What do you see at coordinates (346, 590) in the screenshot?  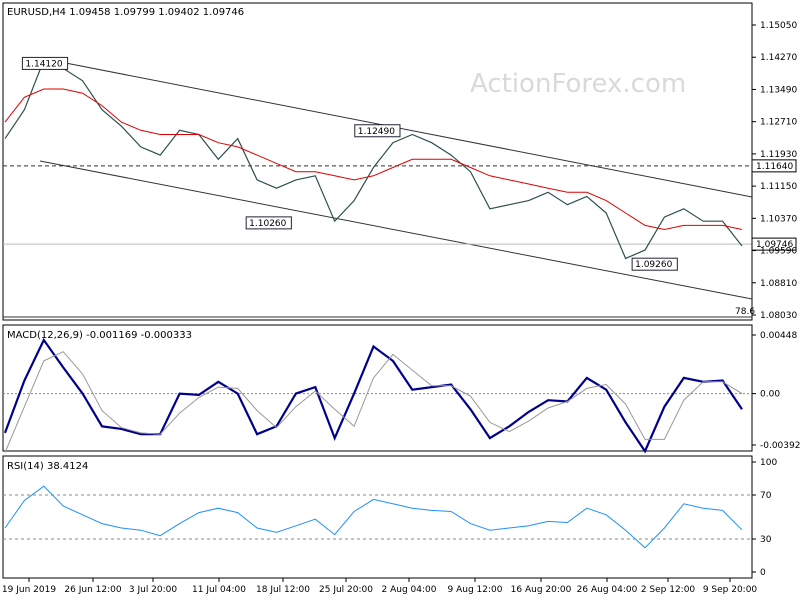 I see `x-tick-label: 25 Jul 20:00` at bounding box center [346, 590].